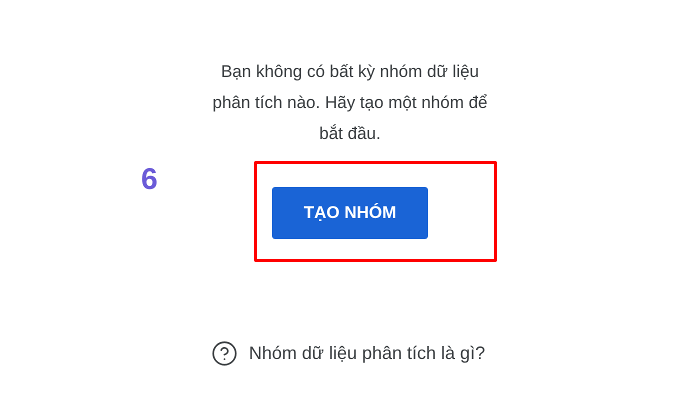 The height and width of the screenshot is (405, 700). Describe the element at coordinates (349, 103) in the screenshot. I see `empty-state-message: Bạn không có bất kỳ nhóm dữ liệu phân tích nào. Hãy tạo một nhóm để bắt đầu.` at that location.